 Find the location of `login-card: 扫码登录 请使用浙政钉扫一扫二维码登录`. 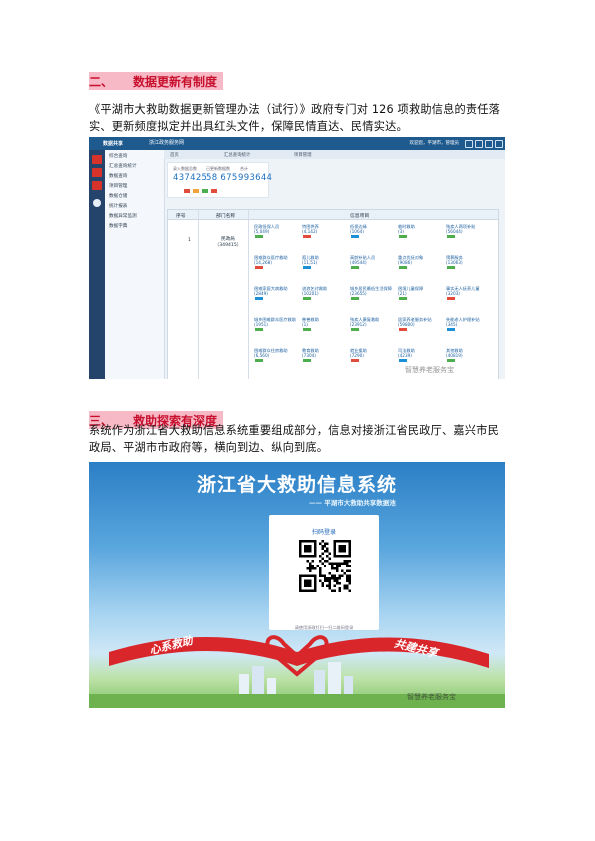

login-card: 扫码登录 请使用浙政钉扫一扫二维码登录 is located at coordinates (324, 572).